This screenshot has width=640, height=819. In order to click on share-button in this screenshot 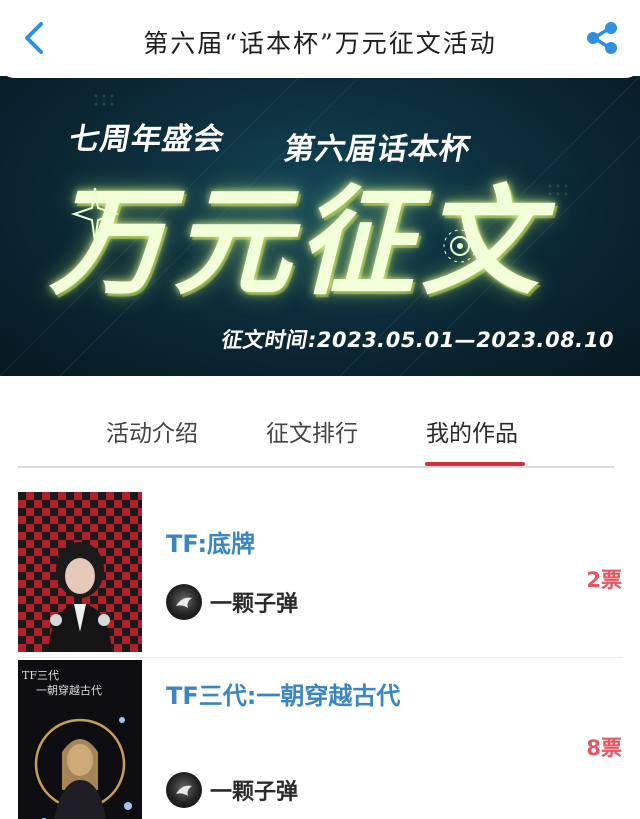, I will do `click(602, 38)`.